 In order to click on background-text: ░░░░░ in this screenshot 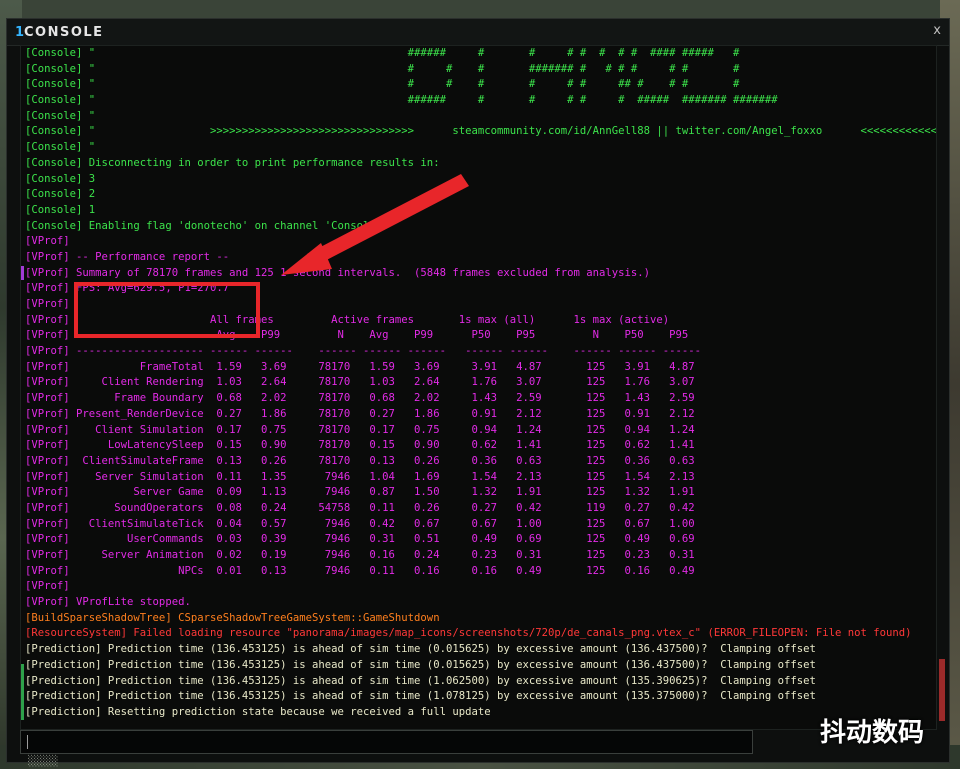, I will do `click(43, 761)`.